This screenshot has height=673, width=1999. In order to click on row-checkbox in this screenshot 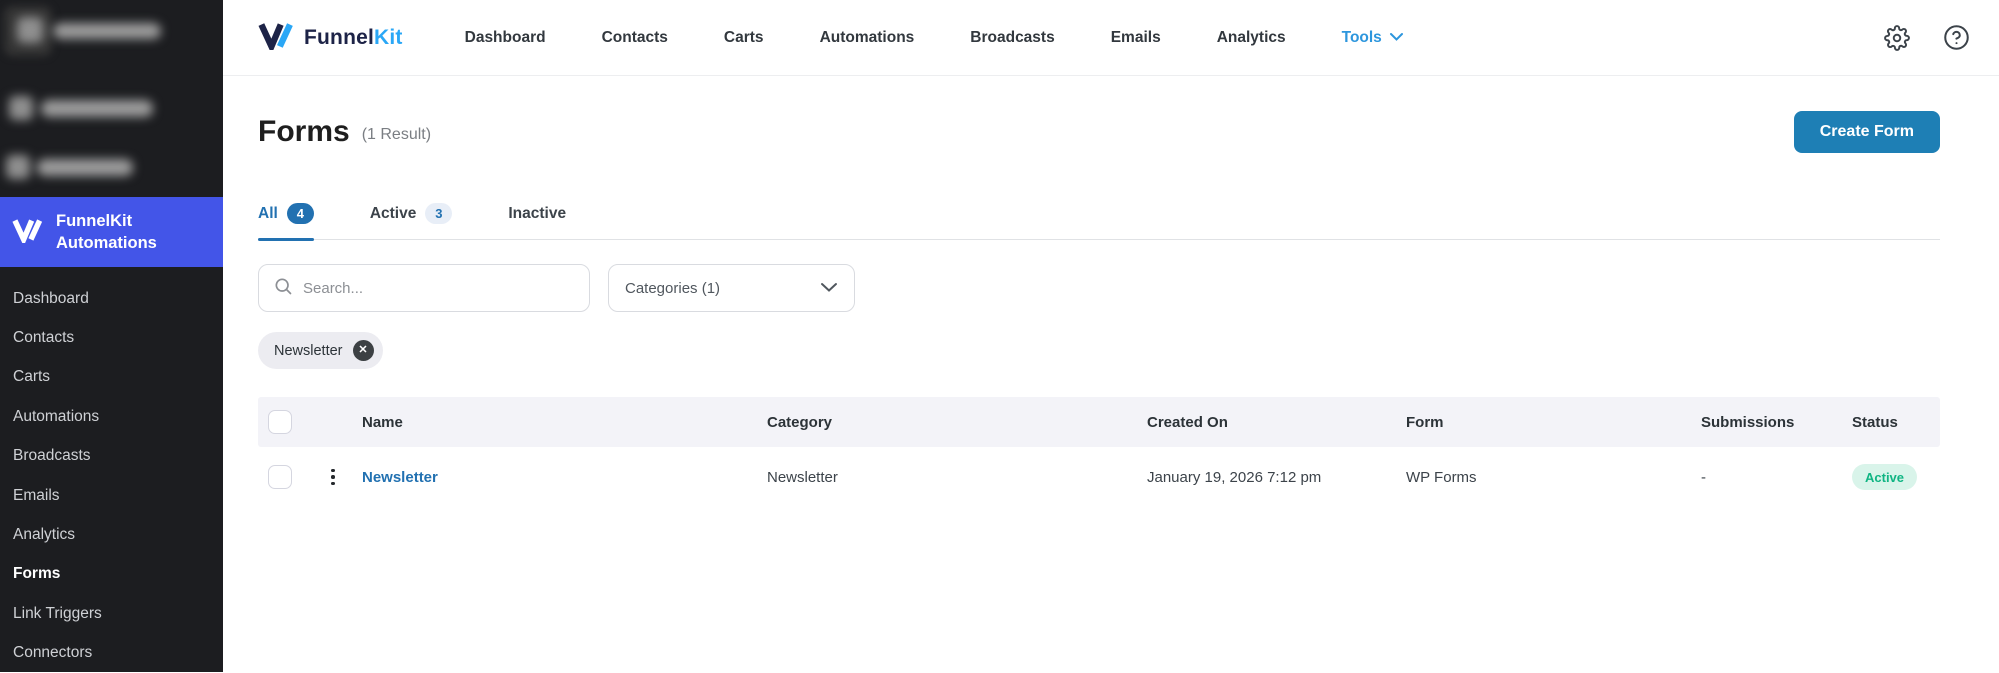, I will do `click(280, 477)`.